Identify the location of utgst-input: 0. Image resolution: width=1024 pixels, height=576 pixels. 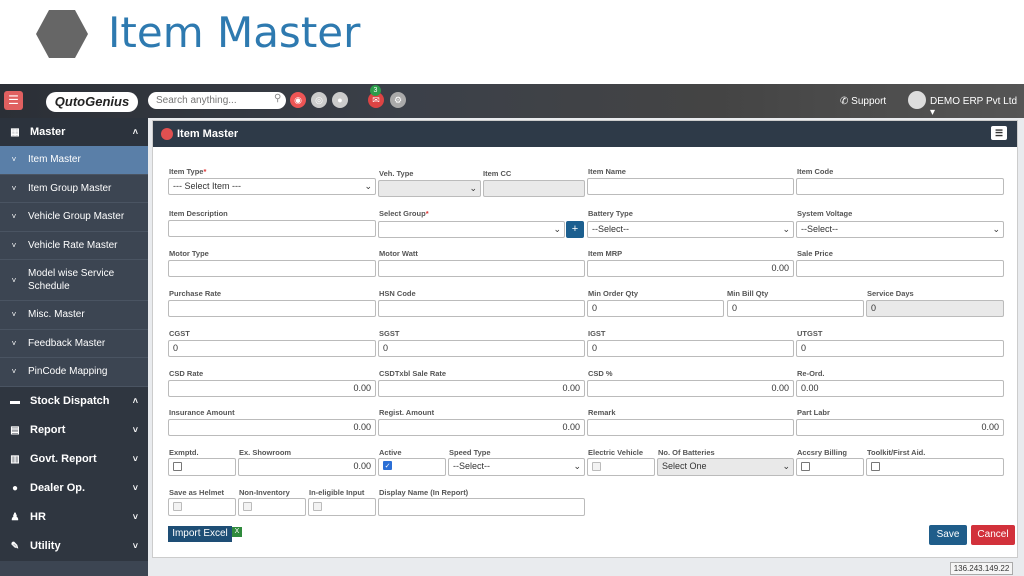
(900, 348).